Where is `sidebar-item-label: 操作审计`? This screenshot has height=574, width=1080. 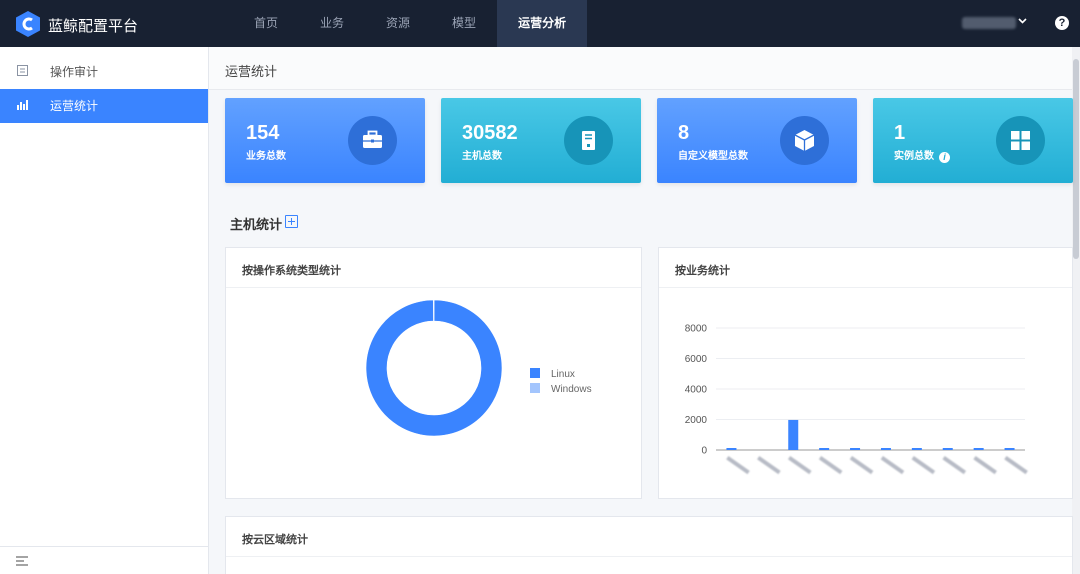
sidebar-item-label: 操作审计 is located at coordinates (74, 72).